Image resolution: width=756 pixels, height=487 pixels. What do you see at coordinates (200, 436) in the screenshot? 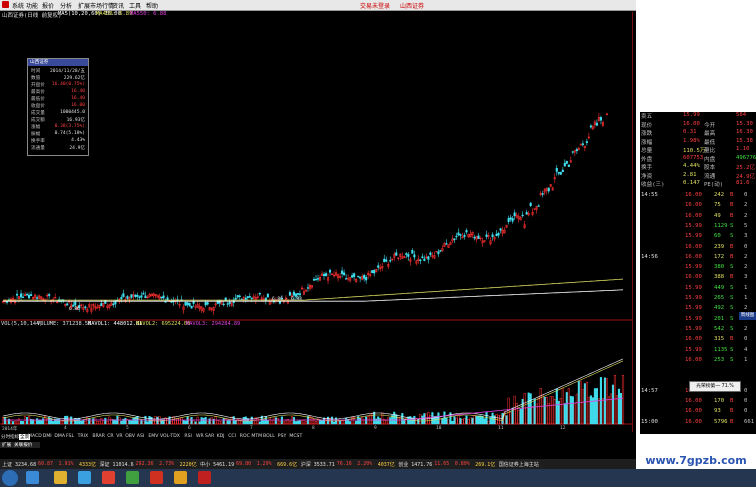
I see `indicator-tab: WR` at bounding box center [200, 436].